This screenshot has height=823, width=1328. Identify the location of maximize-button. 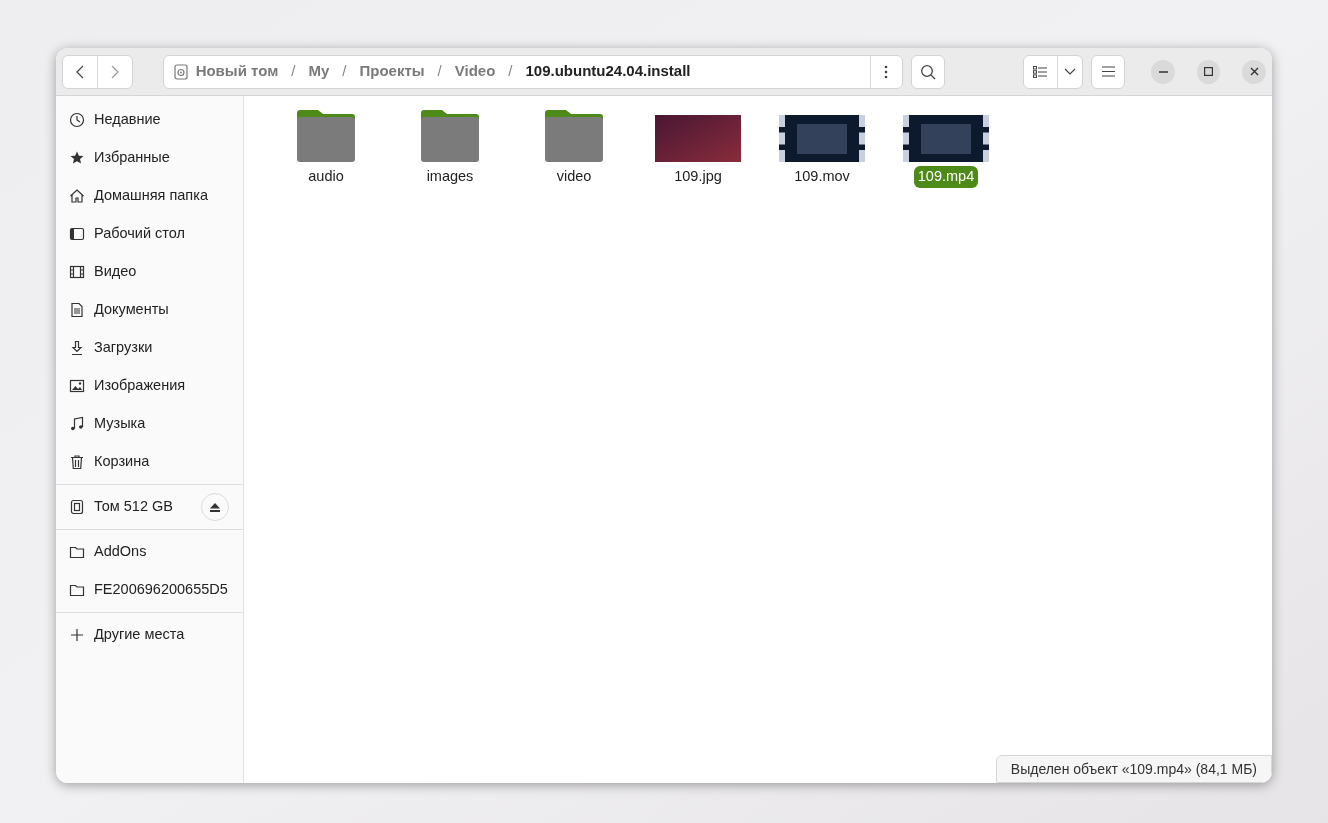
(1208, 71).